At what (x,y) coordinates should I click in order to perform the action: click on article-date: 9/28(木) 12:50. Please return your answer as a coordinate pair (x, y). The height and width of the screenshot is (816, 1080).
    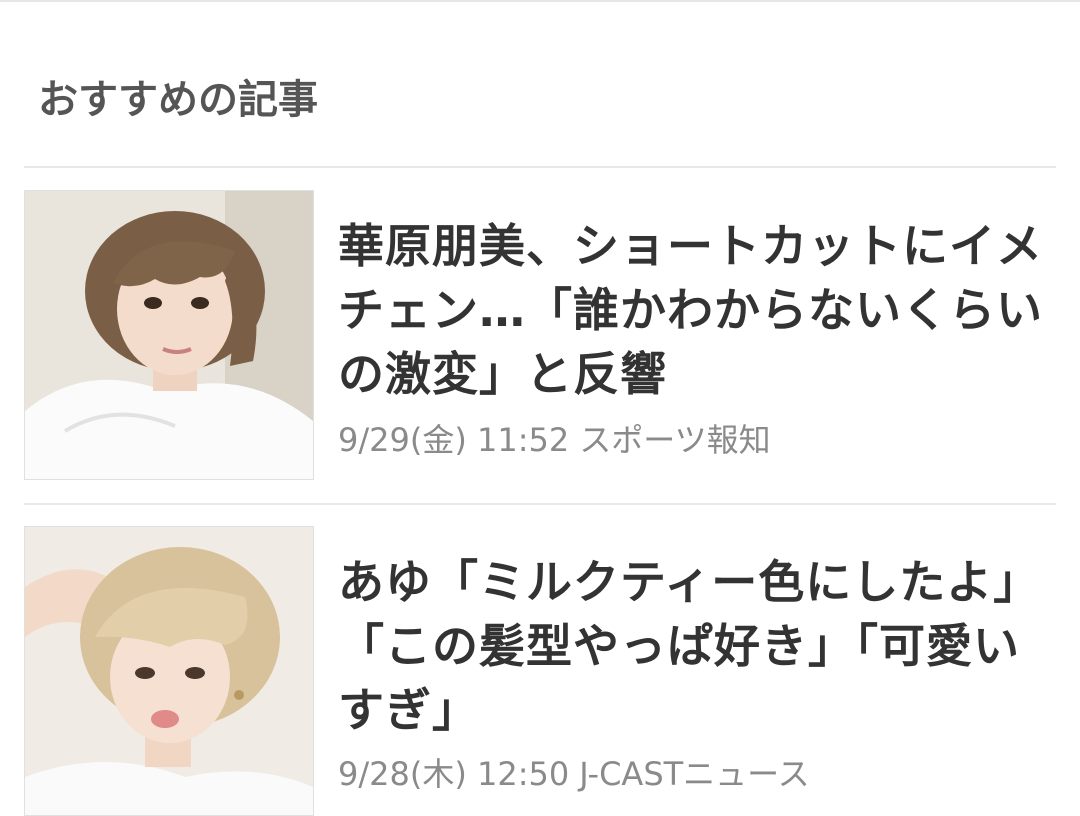
    Looking at the image, I should click on (454, 774).